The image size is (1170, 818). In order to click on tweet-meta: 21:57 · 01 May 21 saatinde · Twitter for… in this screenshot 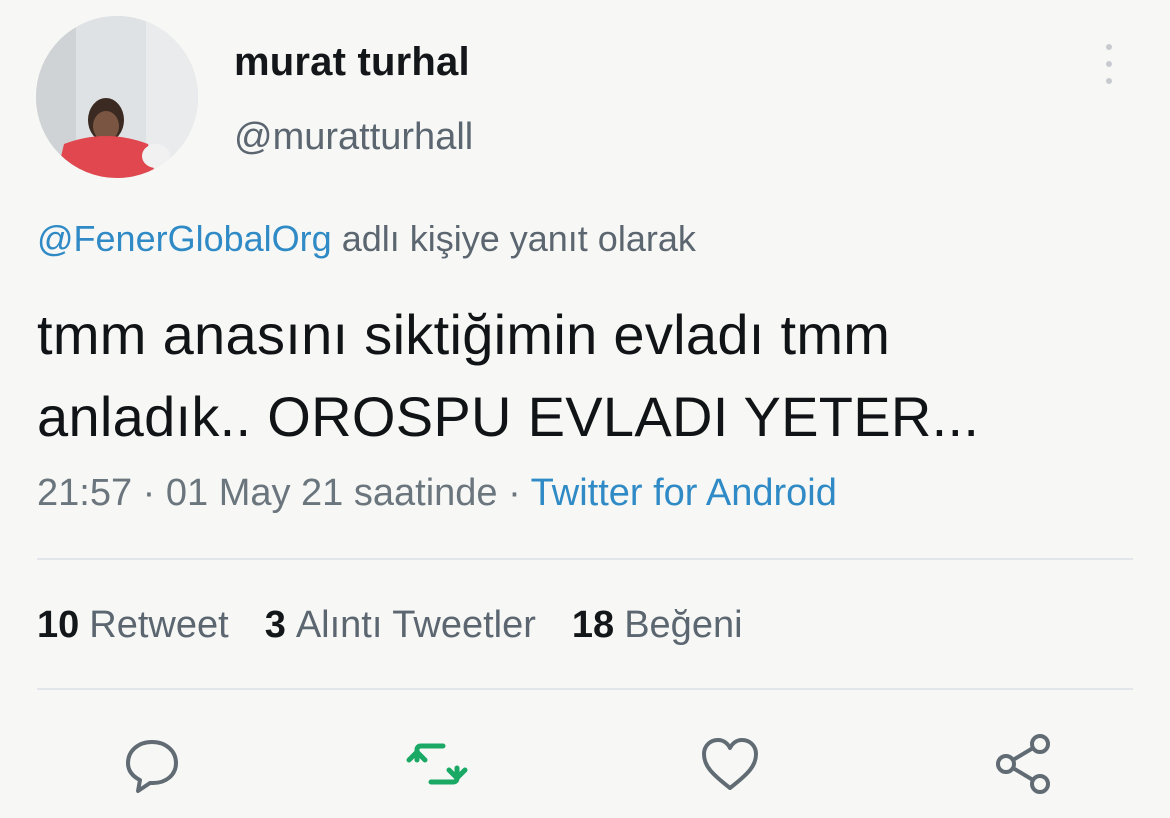, I will do `click(437, 493)`.